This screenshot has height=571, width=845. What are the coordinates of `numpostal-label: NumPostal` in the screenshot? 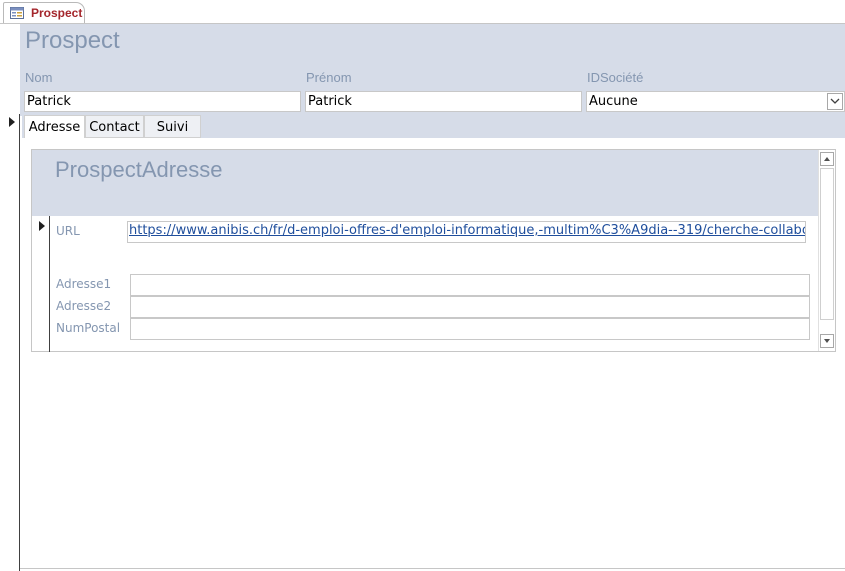 It's located at (88, 328).